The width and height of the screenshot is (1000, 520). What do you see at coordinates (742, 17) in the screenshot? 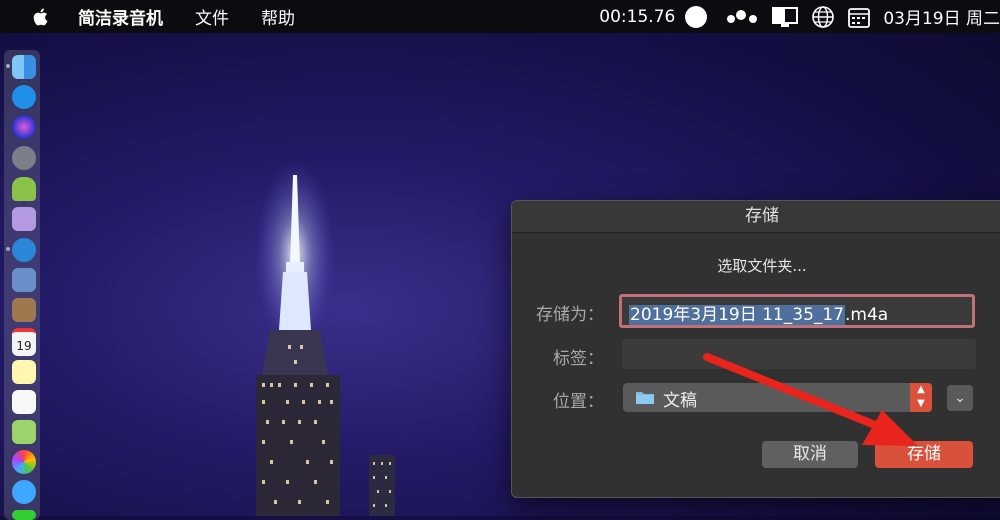
I see `dots-icon` at bounding box center [742, 17].